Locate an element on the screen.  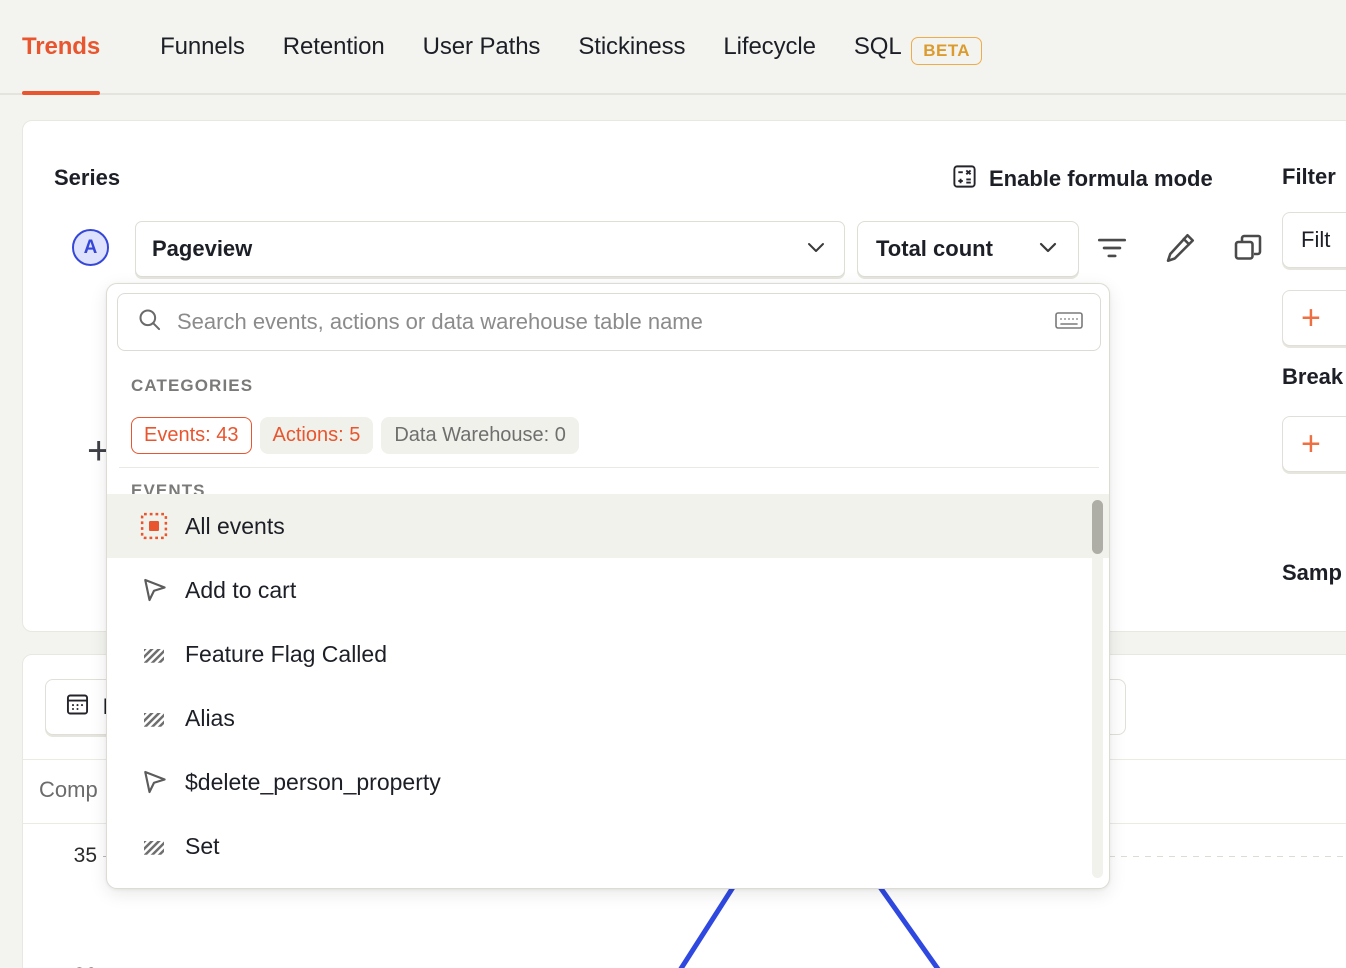
list-item-label: Add to cart is located at coordinates (241, 589).